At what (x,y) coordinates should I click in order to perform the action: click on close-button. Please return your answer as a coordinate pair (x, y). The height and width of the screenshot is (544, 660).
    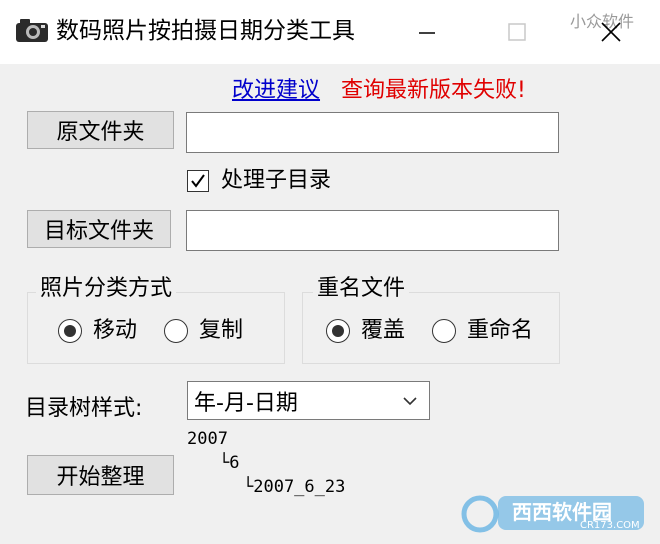
    Looking at the image, I should click on (611, 32).